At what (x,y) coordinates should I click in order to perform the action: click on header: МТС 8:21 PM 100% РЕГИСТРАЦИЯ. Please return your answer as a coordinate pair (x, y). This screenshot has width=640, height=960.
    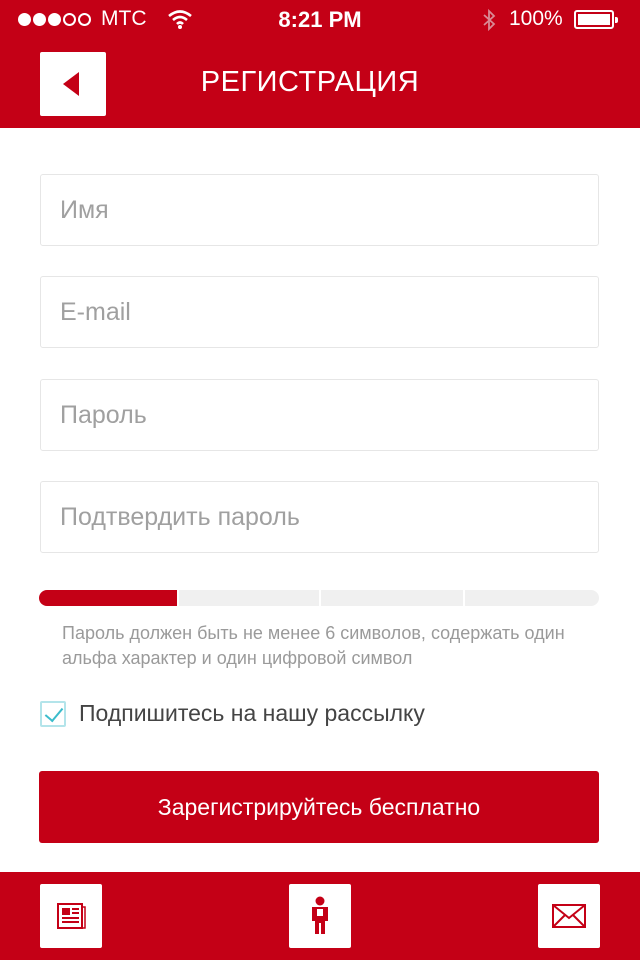
    Looking at the image, I should click on (320, 64).